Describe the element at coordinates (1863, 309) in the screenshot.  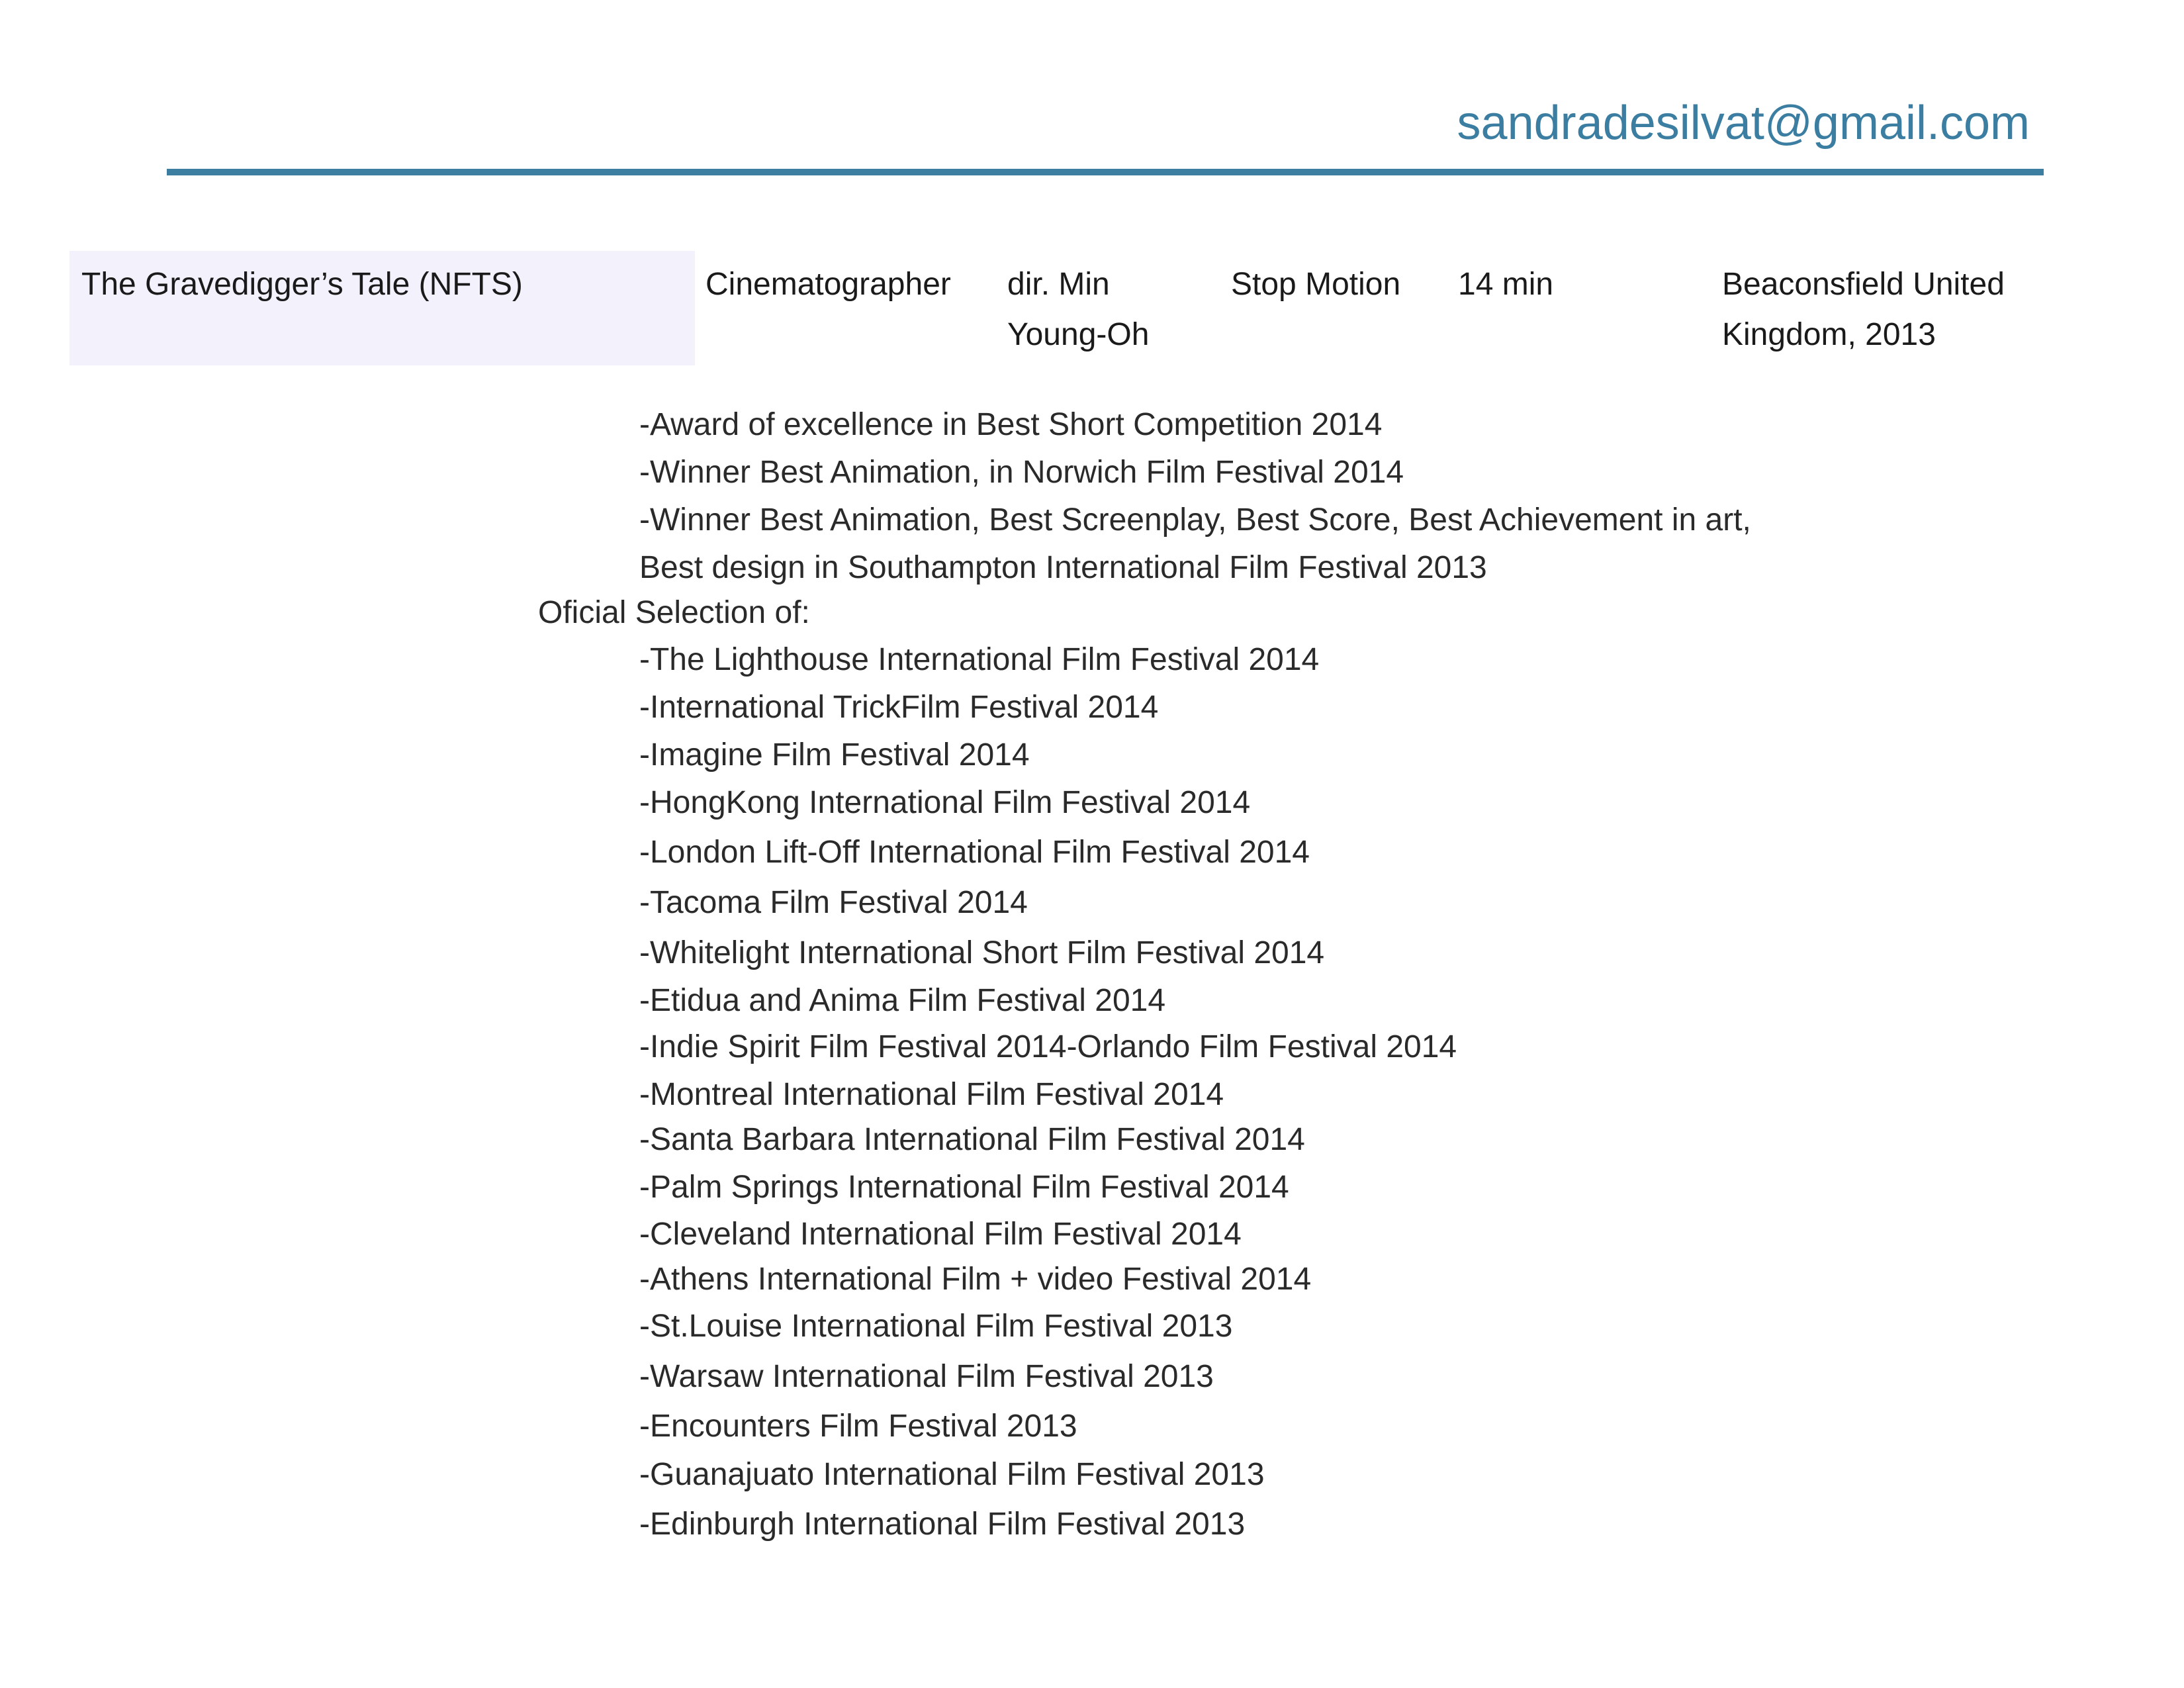
I see `credit-location: Beaconsfield United Kingdom, 2013` at that location.